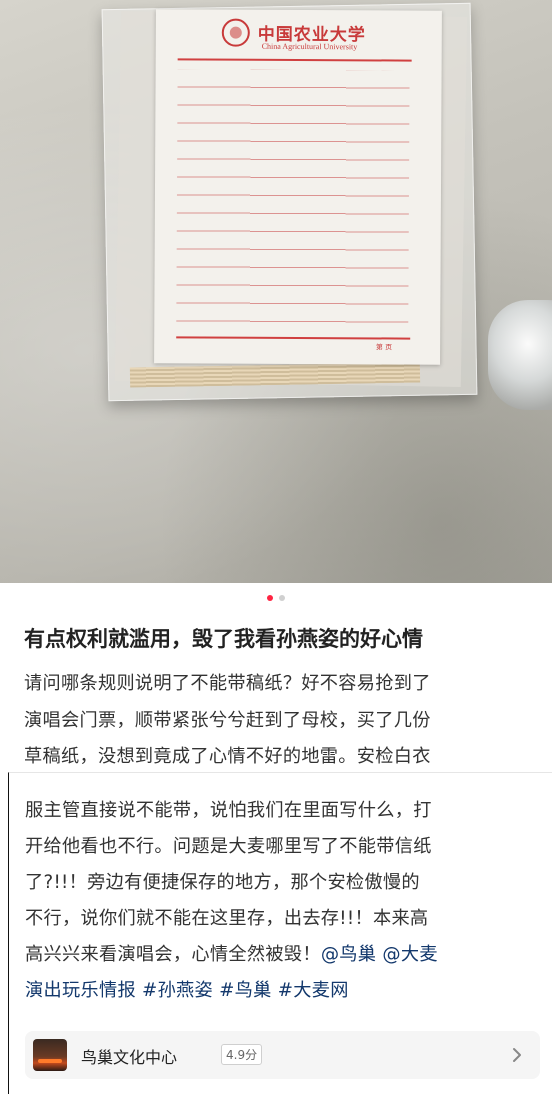 This screenshot has width=552, height=1094. What do you see at coordinates (50, 1055) in the screenshot?
I see `location-thumbnail` at bounding box center [50, 1055].